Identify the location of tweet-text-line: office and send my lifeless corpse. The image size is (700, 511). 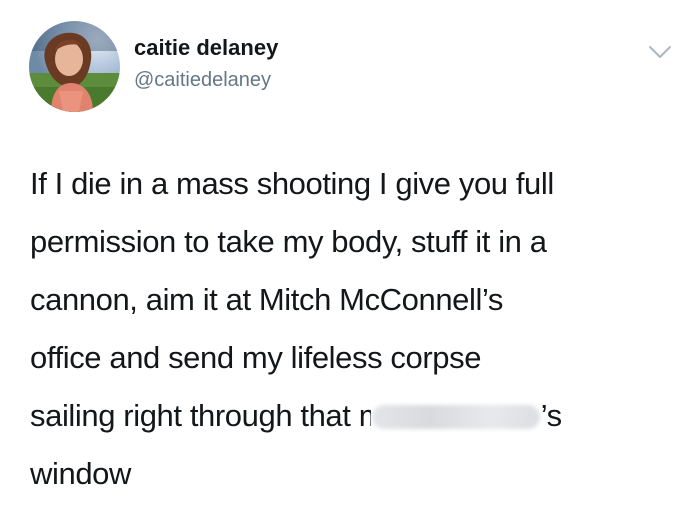
(256, 357).